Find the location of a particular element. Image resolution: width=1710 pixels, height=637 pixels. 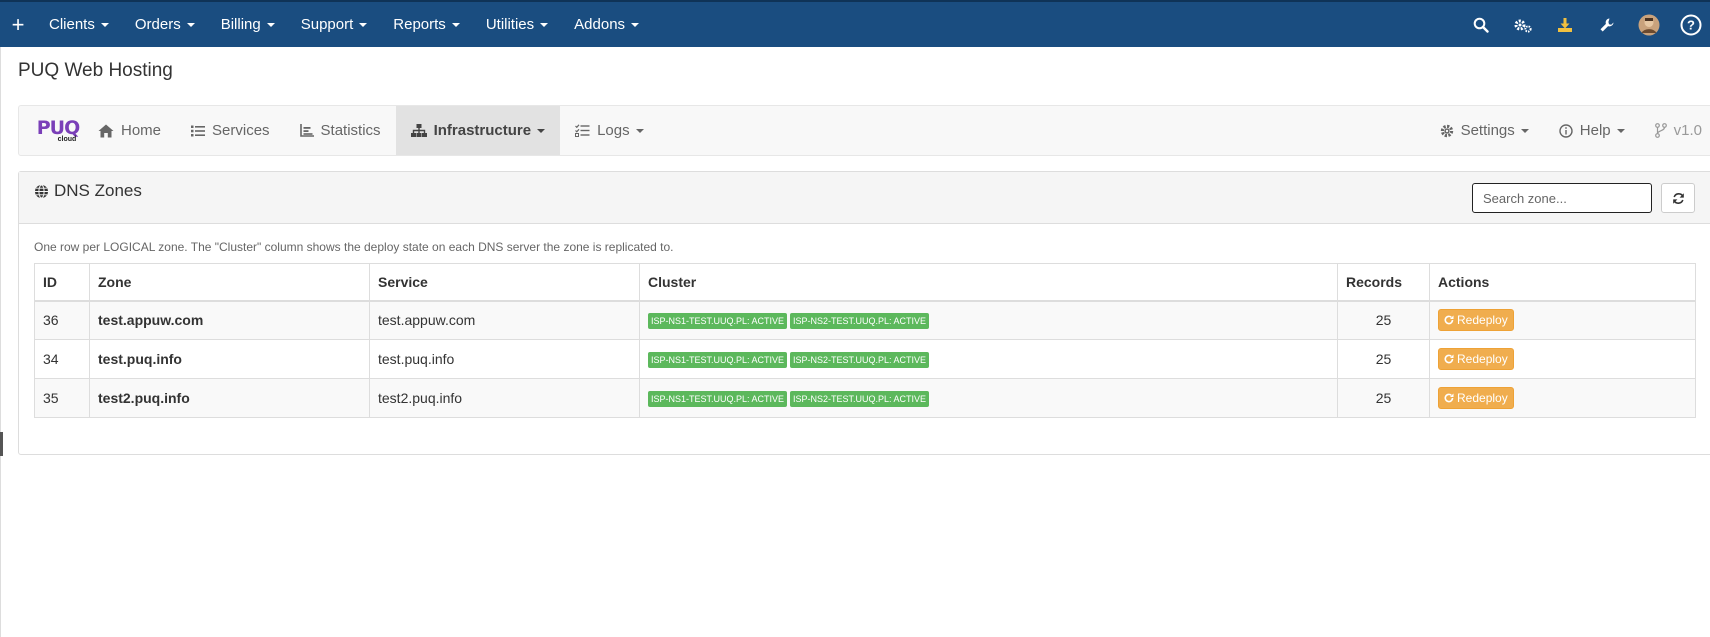

cell-zone: test2.puq.info is located at coordinates (229, 398).